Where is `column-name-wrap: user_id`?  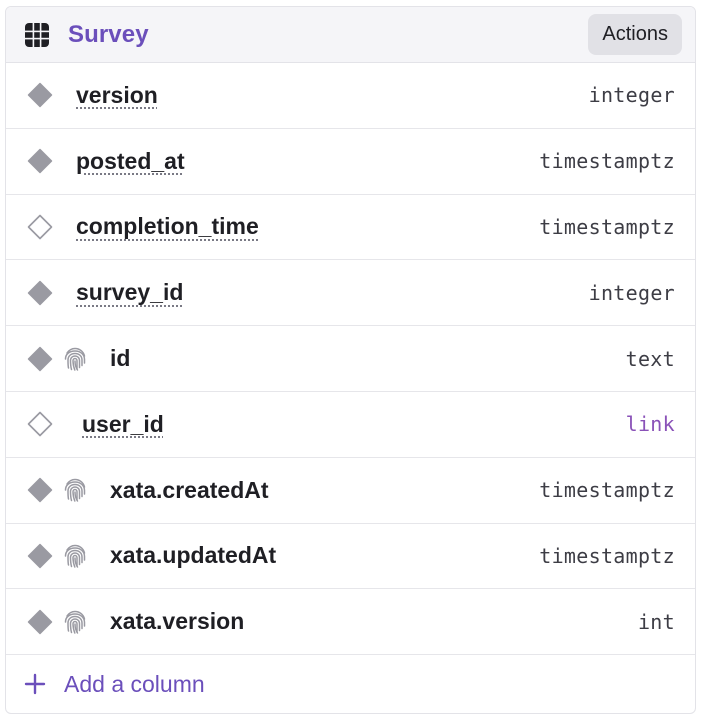
column-name-wrap: user_id is located at coordinates (123, 424).